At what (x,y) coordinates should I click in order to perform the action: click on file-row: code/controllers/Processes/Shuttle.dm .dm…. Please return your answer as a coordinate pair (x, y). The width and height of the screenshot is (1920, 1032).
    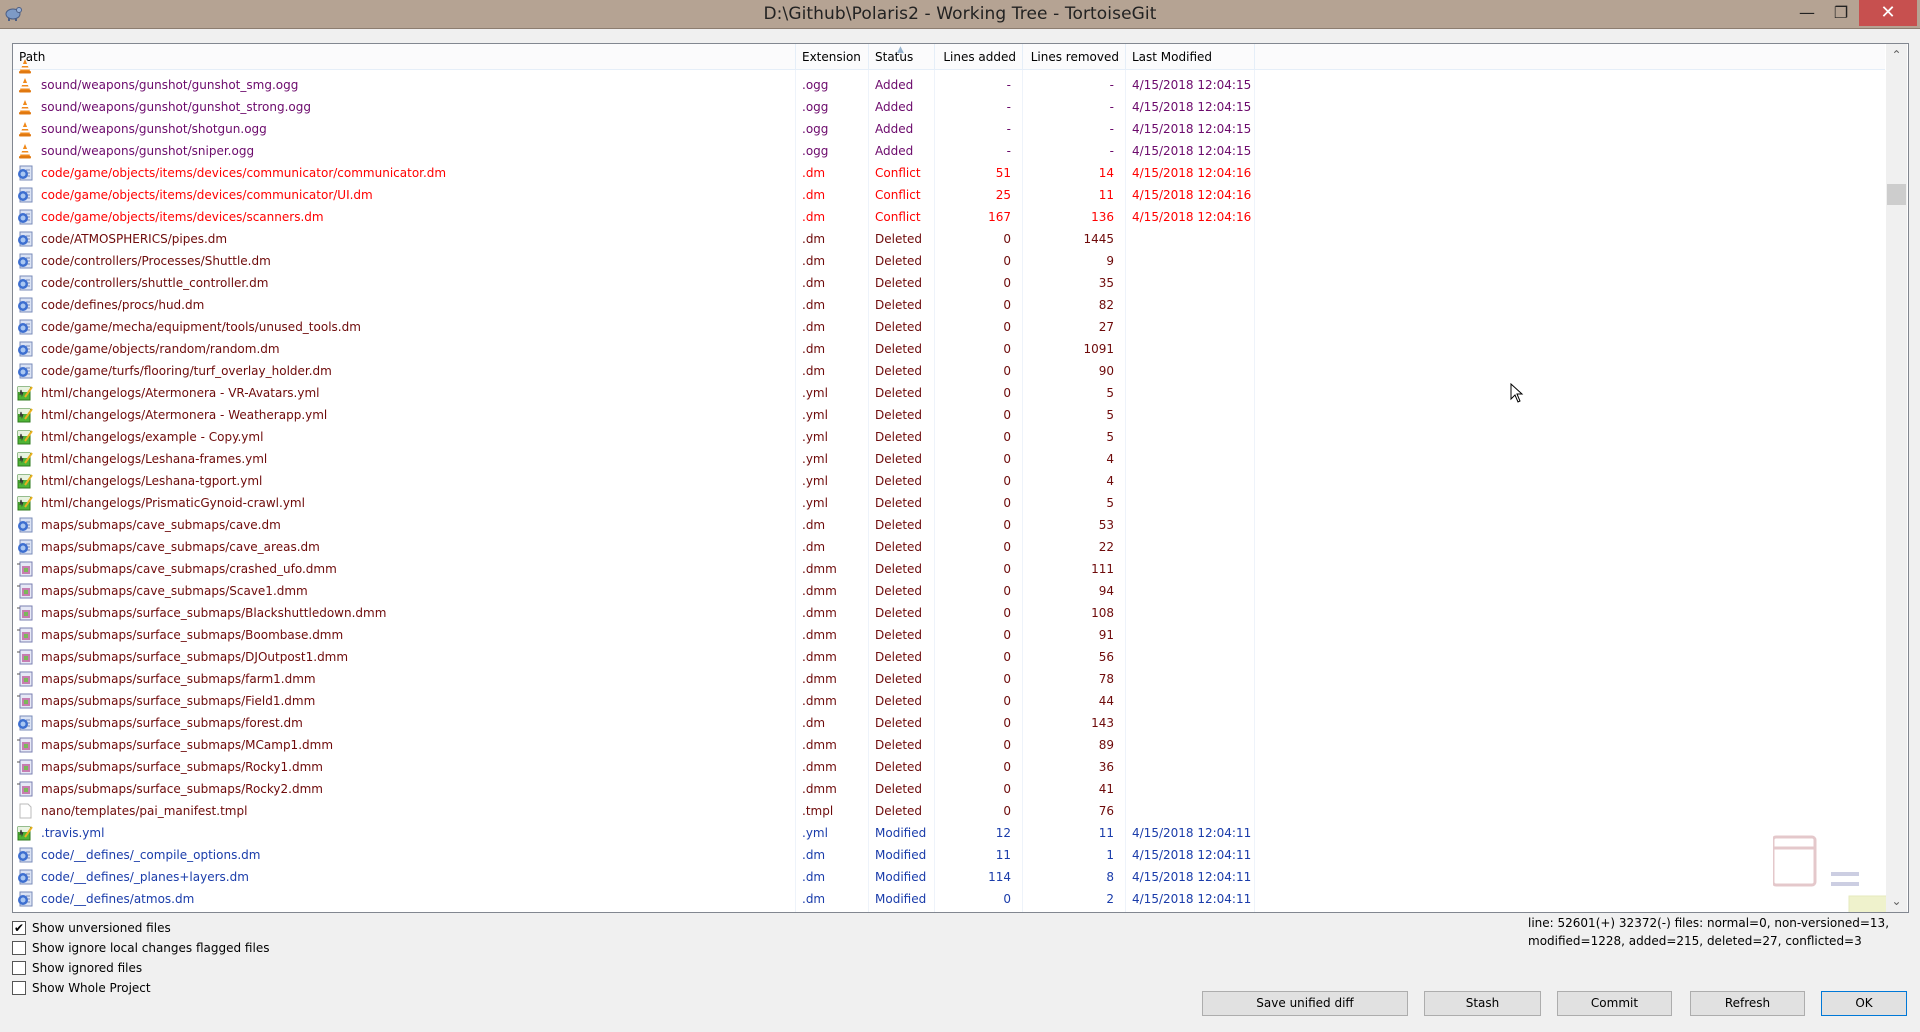
    Looking at the image, I should click on (949, 261).